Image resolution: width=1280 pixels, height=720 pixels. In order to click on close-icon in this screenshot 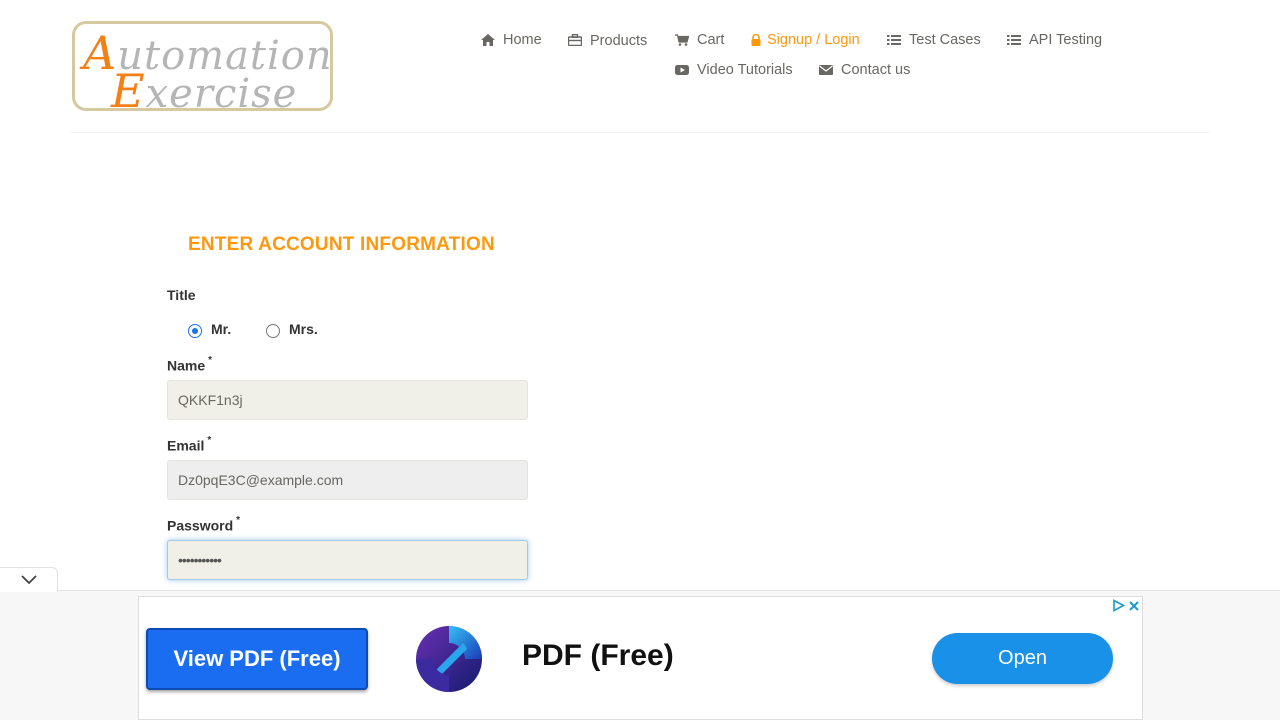, I will do `click(1134, 606)`.